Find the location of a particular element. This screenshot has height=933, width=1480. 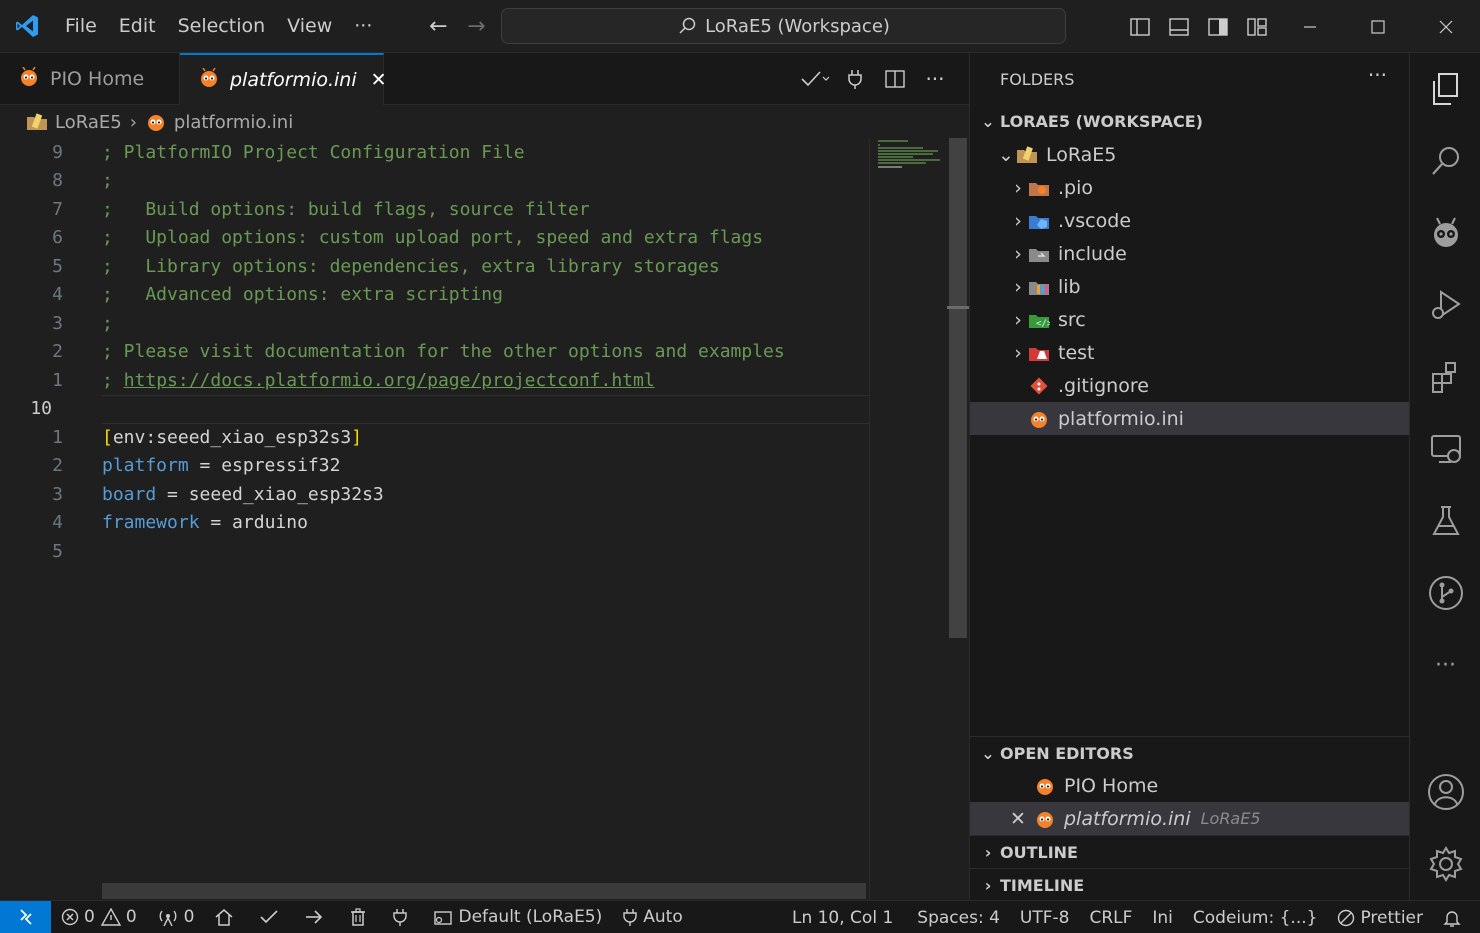

pio-env-switcher: Default (LoRaE5) is located at coordinates (517, 917).